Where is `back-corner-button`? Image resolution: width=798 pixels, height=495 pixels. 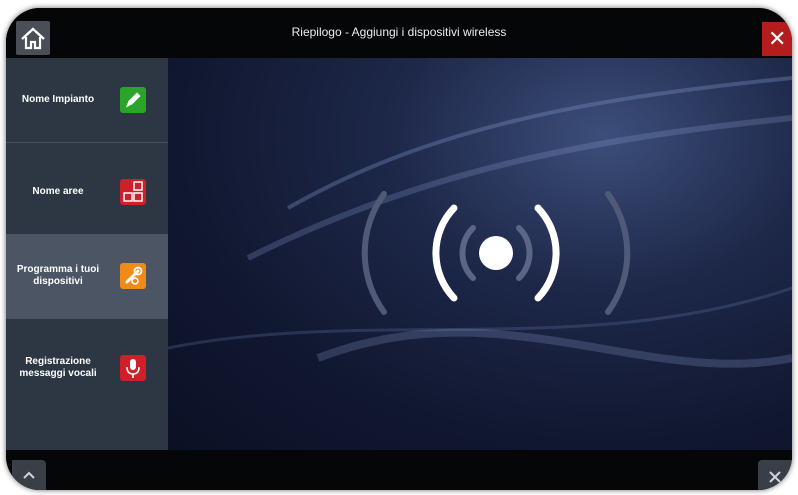 back-corner-button is located at coordinates (29, 475).